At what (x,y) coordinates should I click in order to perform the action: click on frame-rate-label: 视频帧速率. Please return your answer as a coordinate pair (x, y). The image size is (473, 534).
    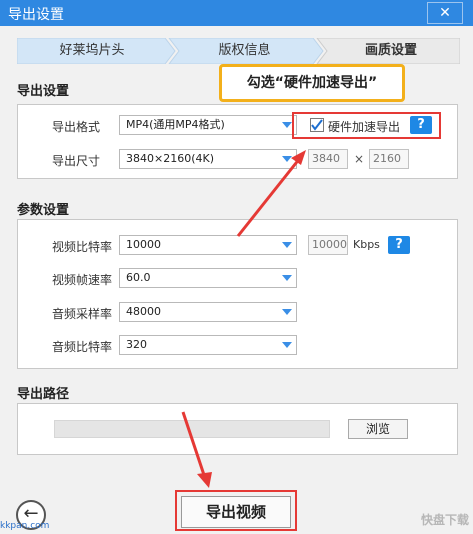
    Looking at the image, I should click on (82, 280).